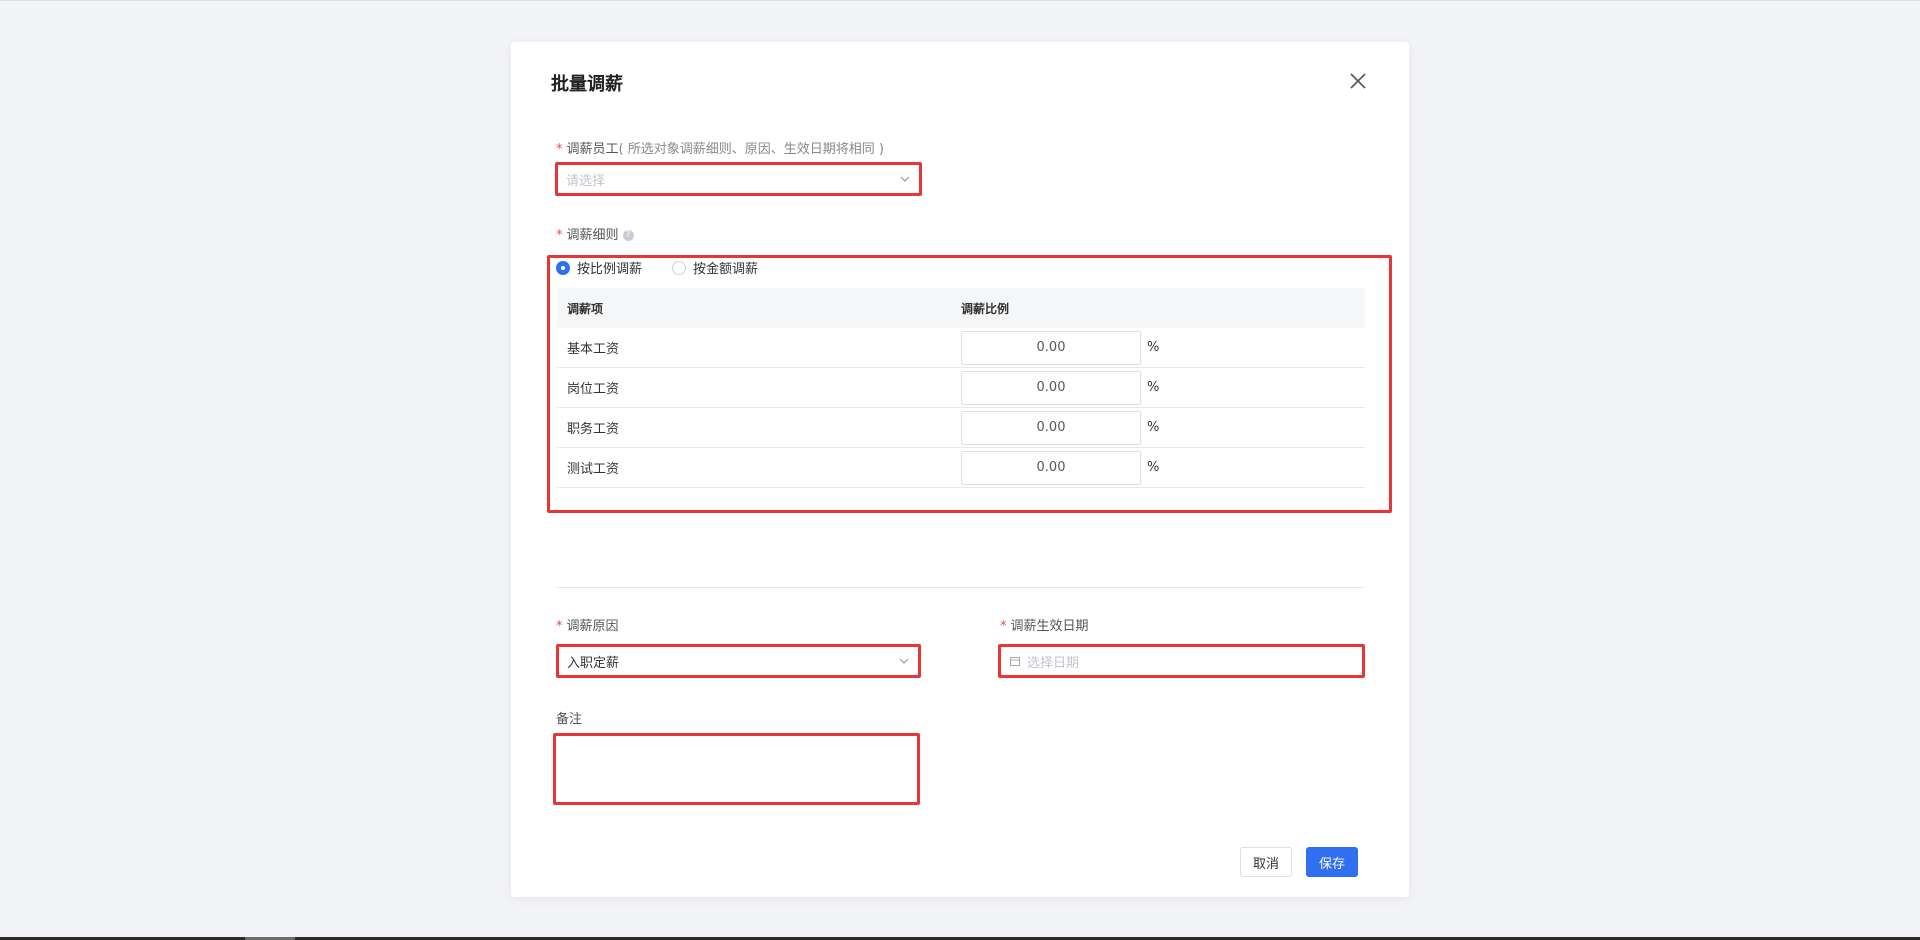 The height and width of the screenshot is (940, 1920). Describe the element at coordinates (751, 149) in the screenshot. I see `employees-hint: ( 所选对象调薪细则、原因、生效日期将相同 )` at that location.